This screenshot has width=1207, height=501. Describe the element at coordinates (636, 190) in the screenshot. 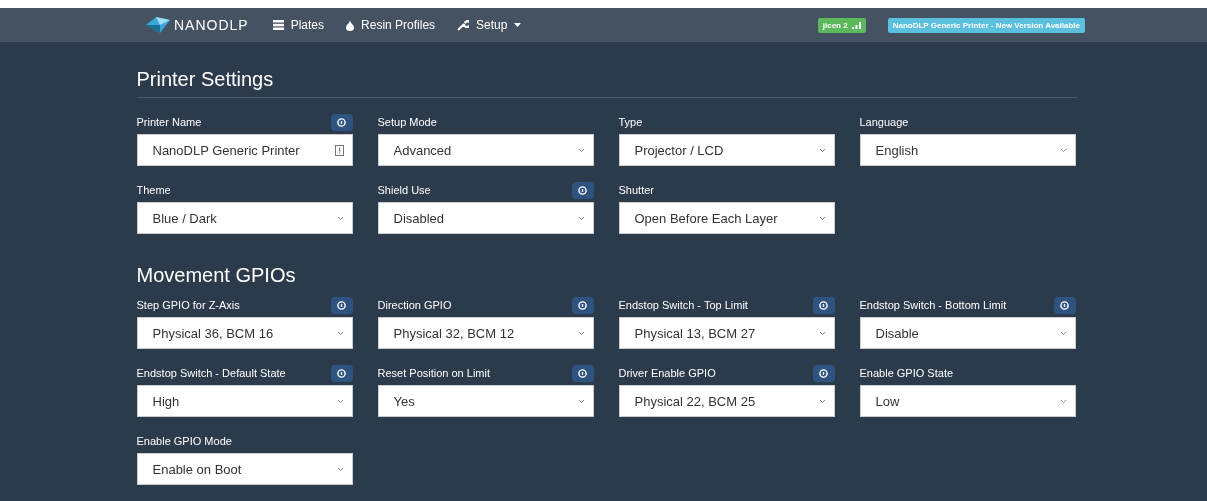

I see `field-label: Shutter` at that location.